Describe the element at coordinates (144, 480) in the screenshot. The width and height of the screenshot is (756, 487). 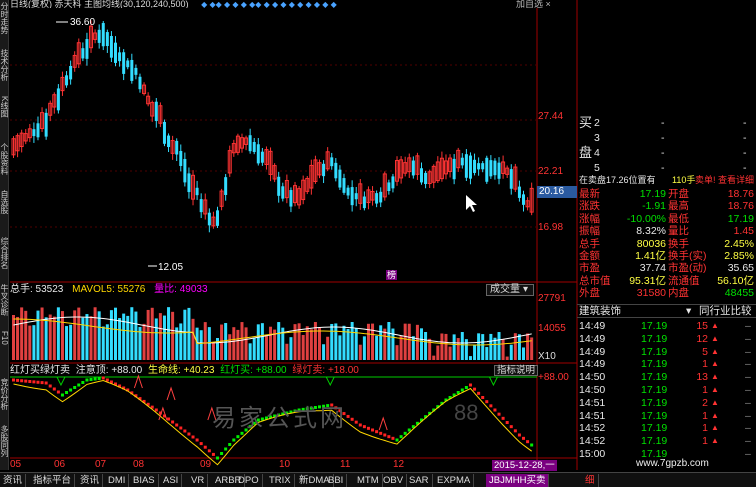
I see `bottom-tab-4: BIAS` at that location.